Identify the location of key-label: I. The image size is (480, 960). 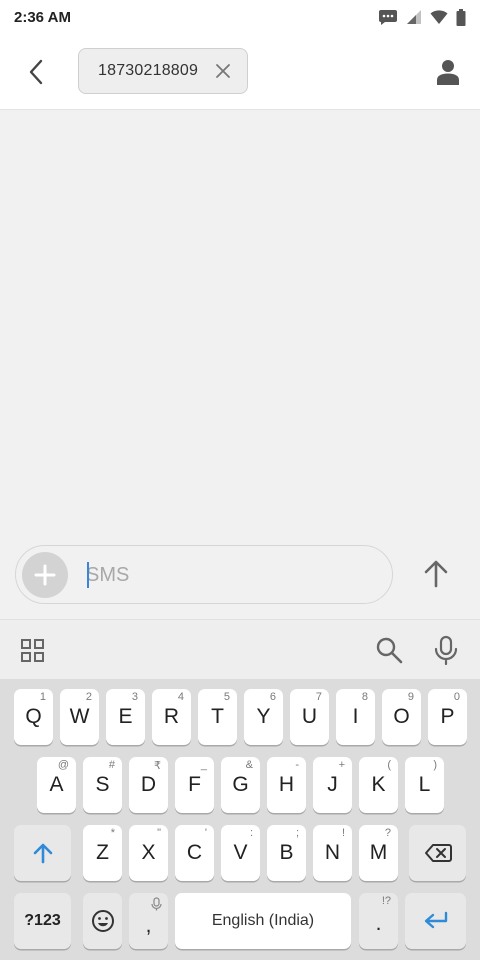
(355, 716).